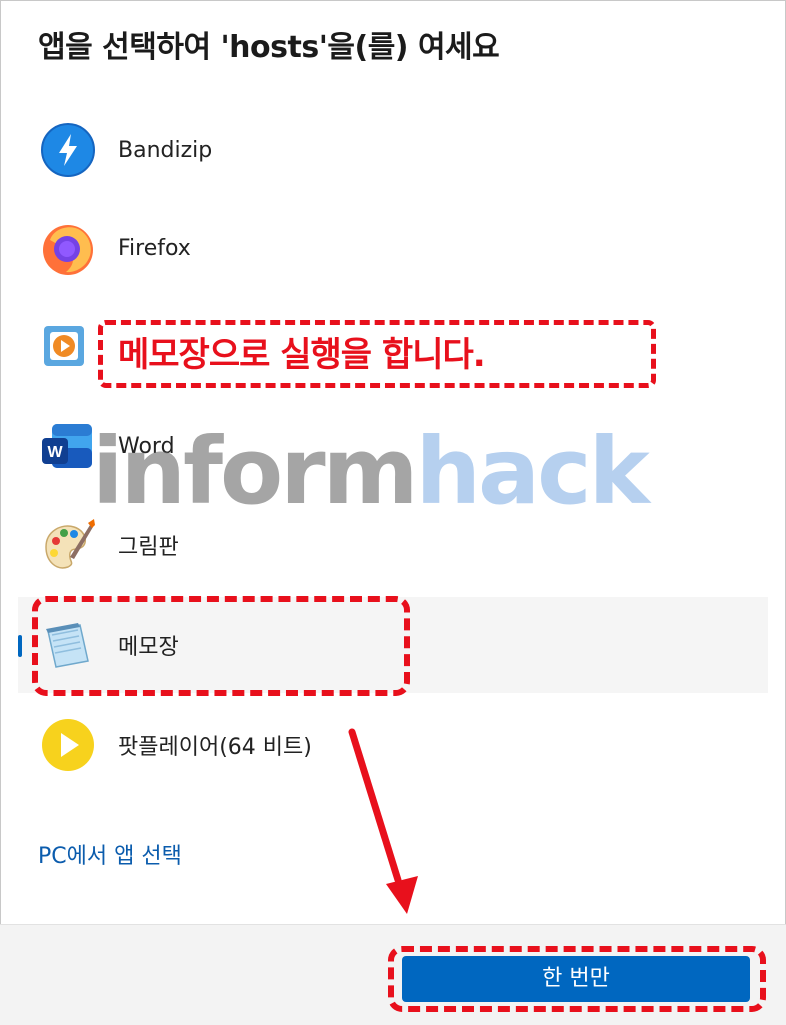  What do you see at coordinates (375, 806) in the screenshot?
I see `arrow-line` at bounding box center [375, 806].